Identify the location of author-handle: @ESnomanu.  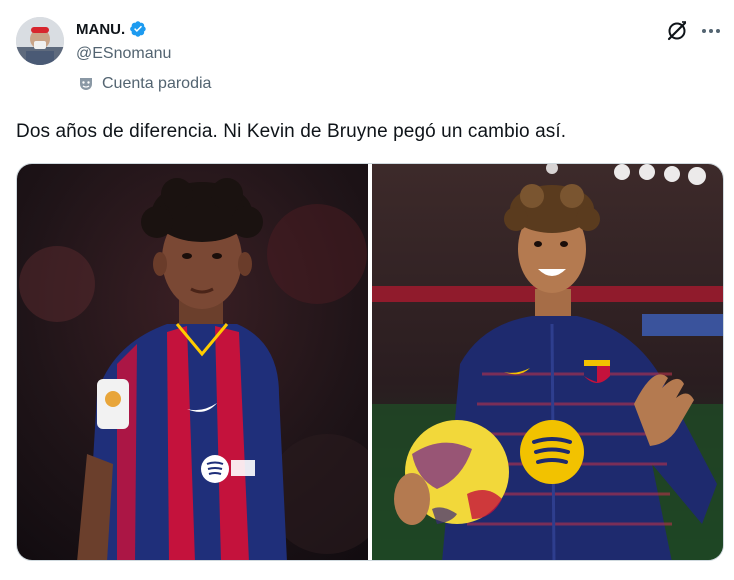
(123, 54).